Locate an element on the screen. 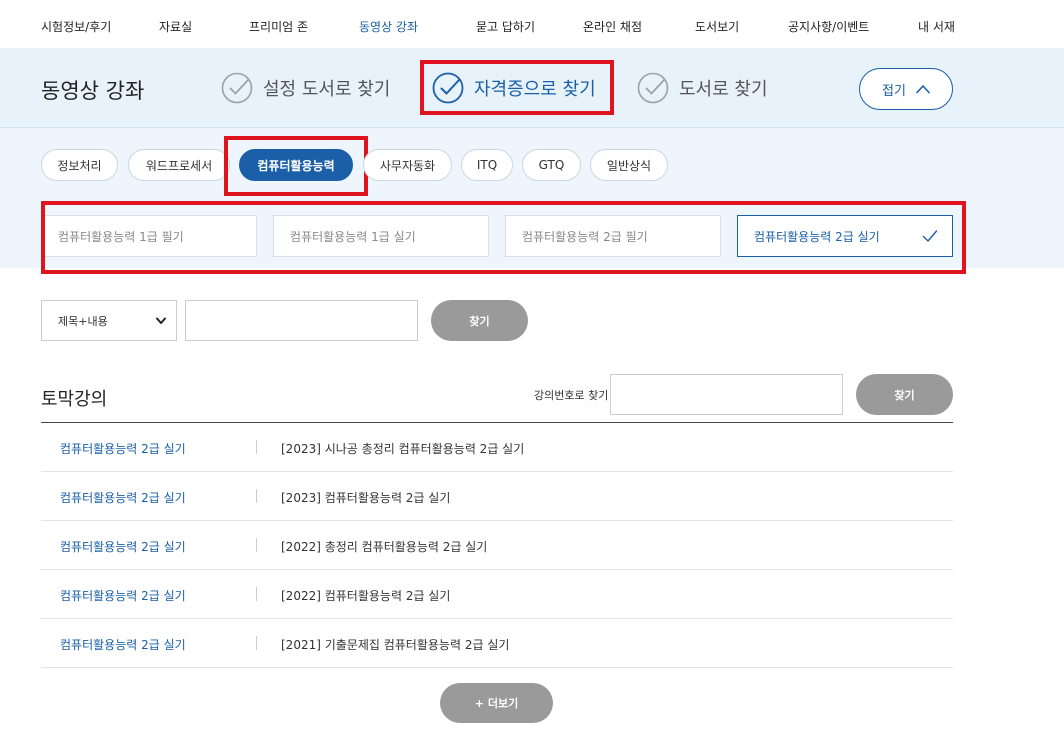  level-option-1-written: 컴퓨터활용능력 1급 필기 is located at coordinates (149, 236).